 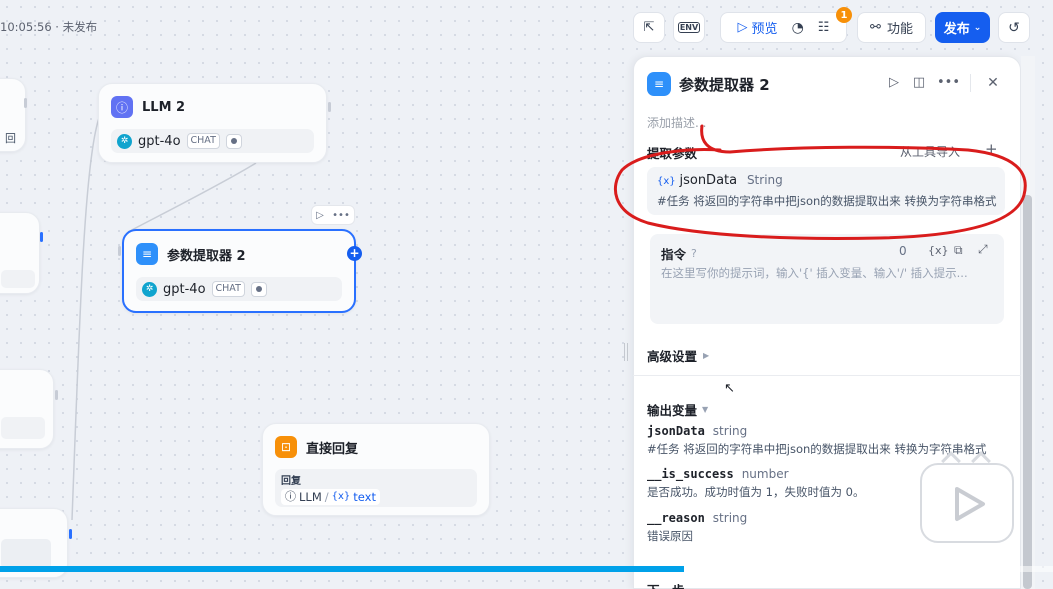 I want to click on export-button: ⇱, so click(x=649, y=27).